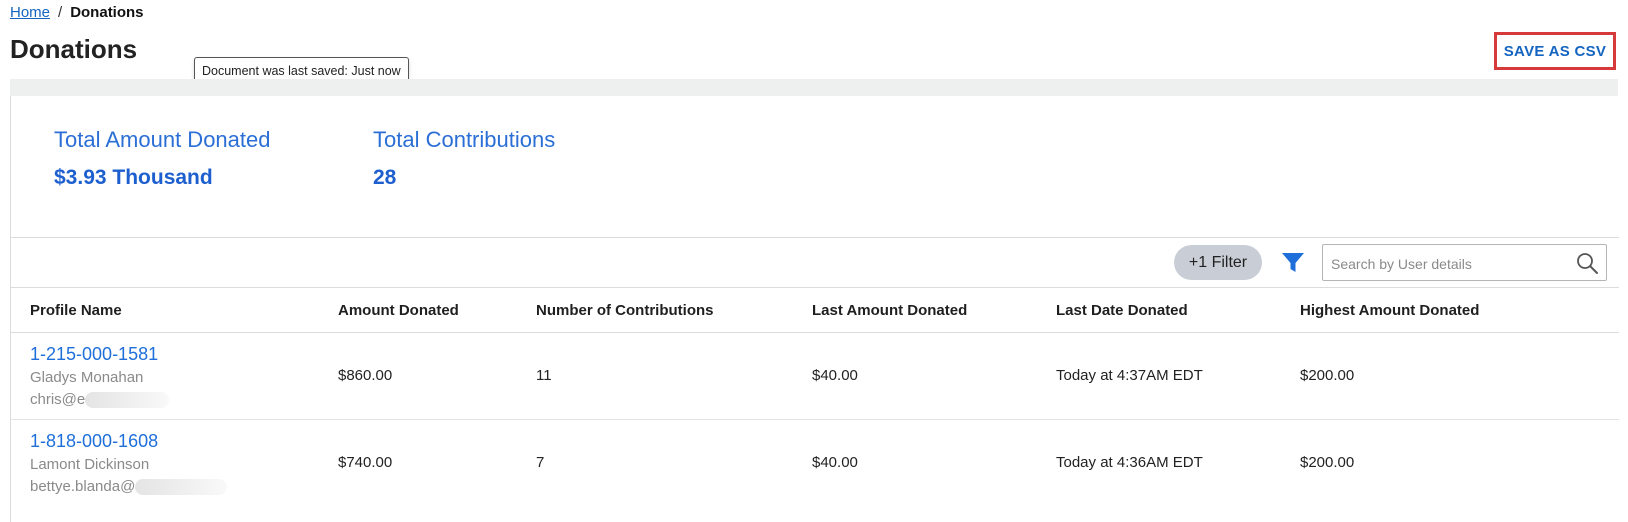  Describe the element at coordinates (1555, 51) in the screenshot. I see `save-as-csv-button: SAVE AS CSV` at that location.